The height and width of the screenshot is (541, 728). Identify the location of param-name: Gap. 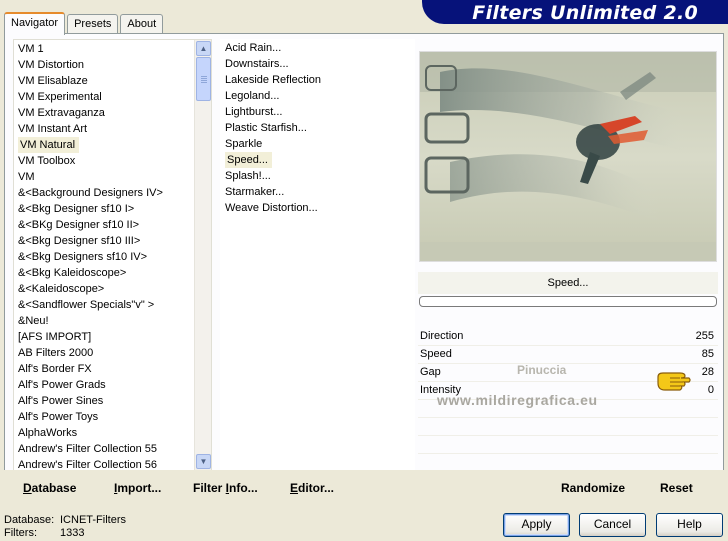
(430, 372).